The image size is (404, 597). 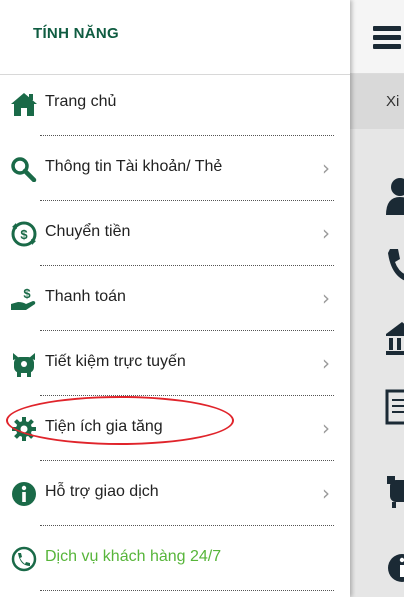 What do you see at coordinates (81, 101) in the screenshot?
I see `menu-item-label: Trang chủ` at bounding box center [81, 101].